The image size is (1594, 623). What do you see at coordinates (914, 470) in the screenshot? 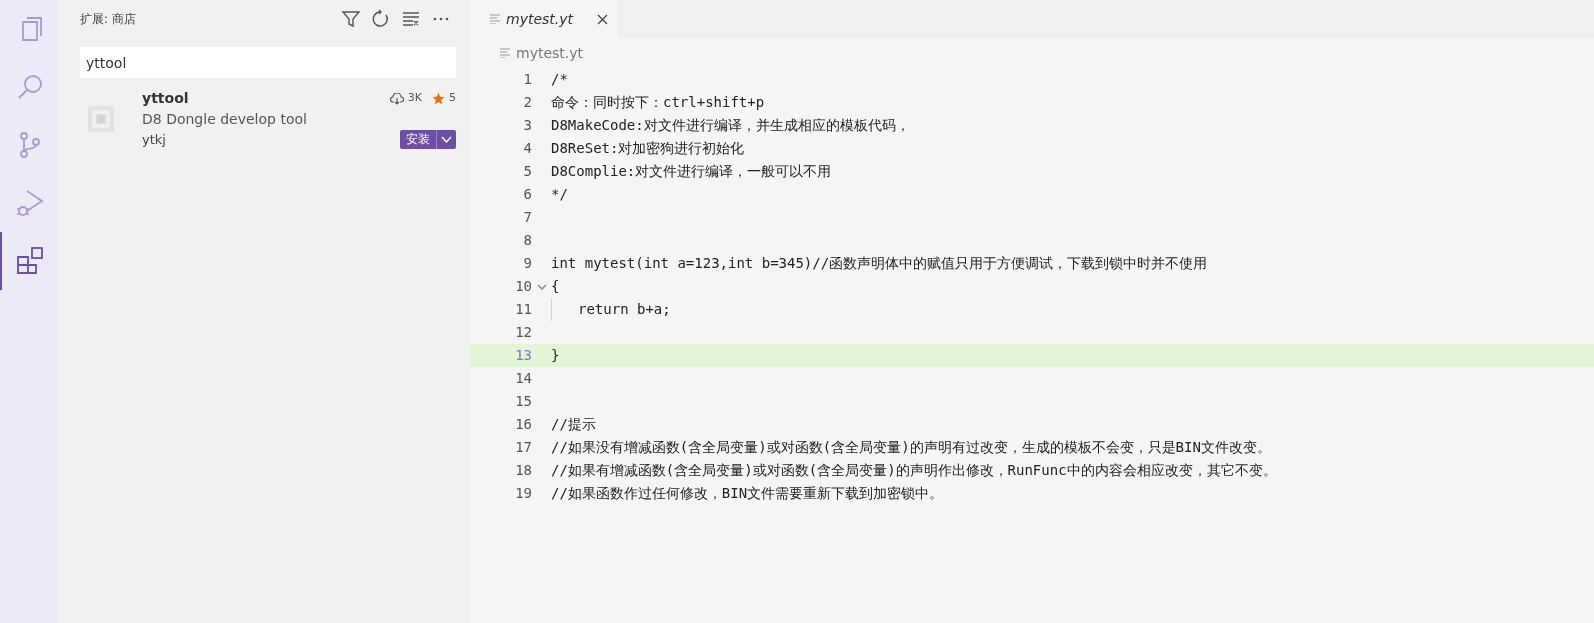
I see `code-text: //如果有增减函数(含全局变量)或对函数(含全局变量)的声明作出修改，RunFunc中的内容会相应改变，其它不变。` at bounding box center [914, 470].